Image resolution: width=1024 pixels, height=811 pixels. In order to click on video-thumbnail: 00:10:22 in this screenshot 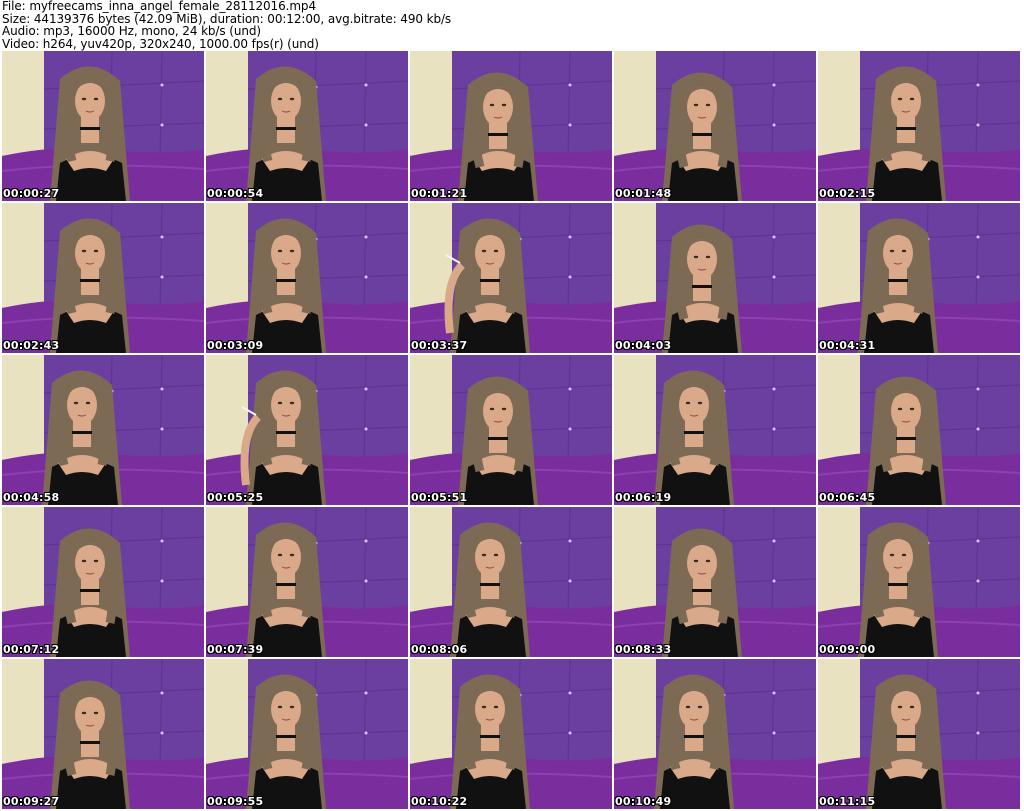, I will do `click(511, 734)`.